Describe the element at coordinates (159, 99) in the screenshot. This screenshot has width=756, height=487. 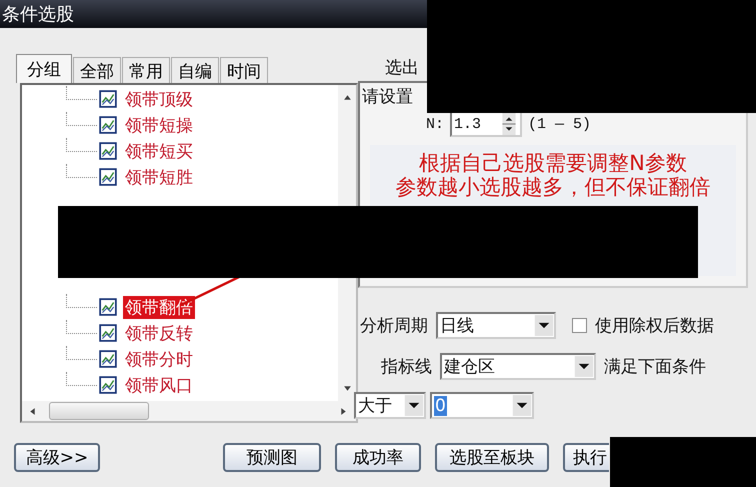
I see `tree-item: 领带顶级` at that location.